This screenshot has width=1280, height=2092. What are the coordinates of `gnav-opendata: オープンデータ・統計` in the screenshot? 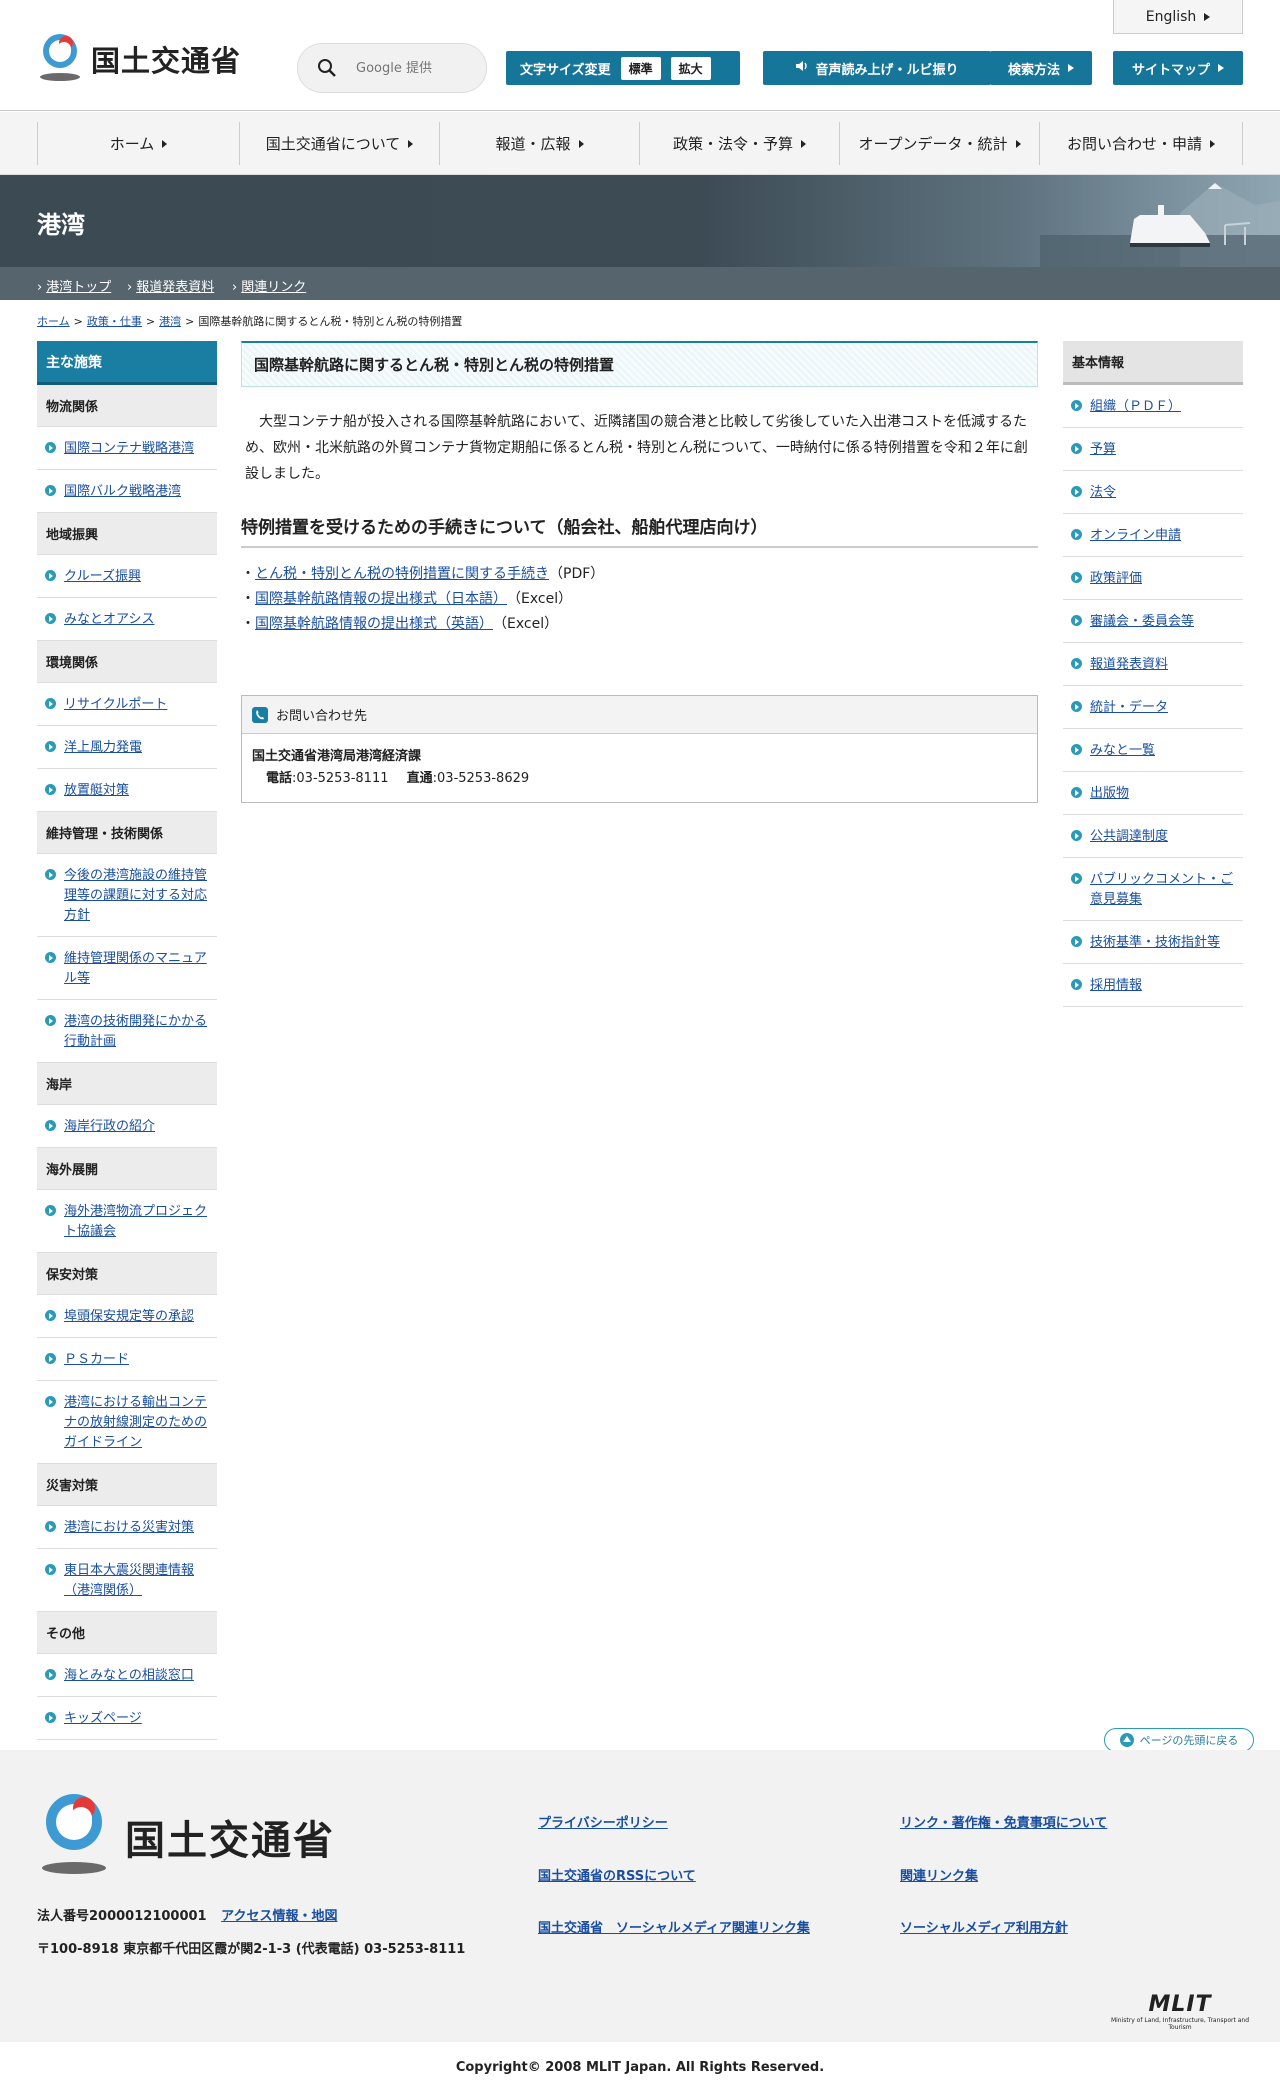 It's located at (939, 143).